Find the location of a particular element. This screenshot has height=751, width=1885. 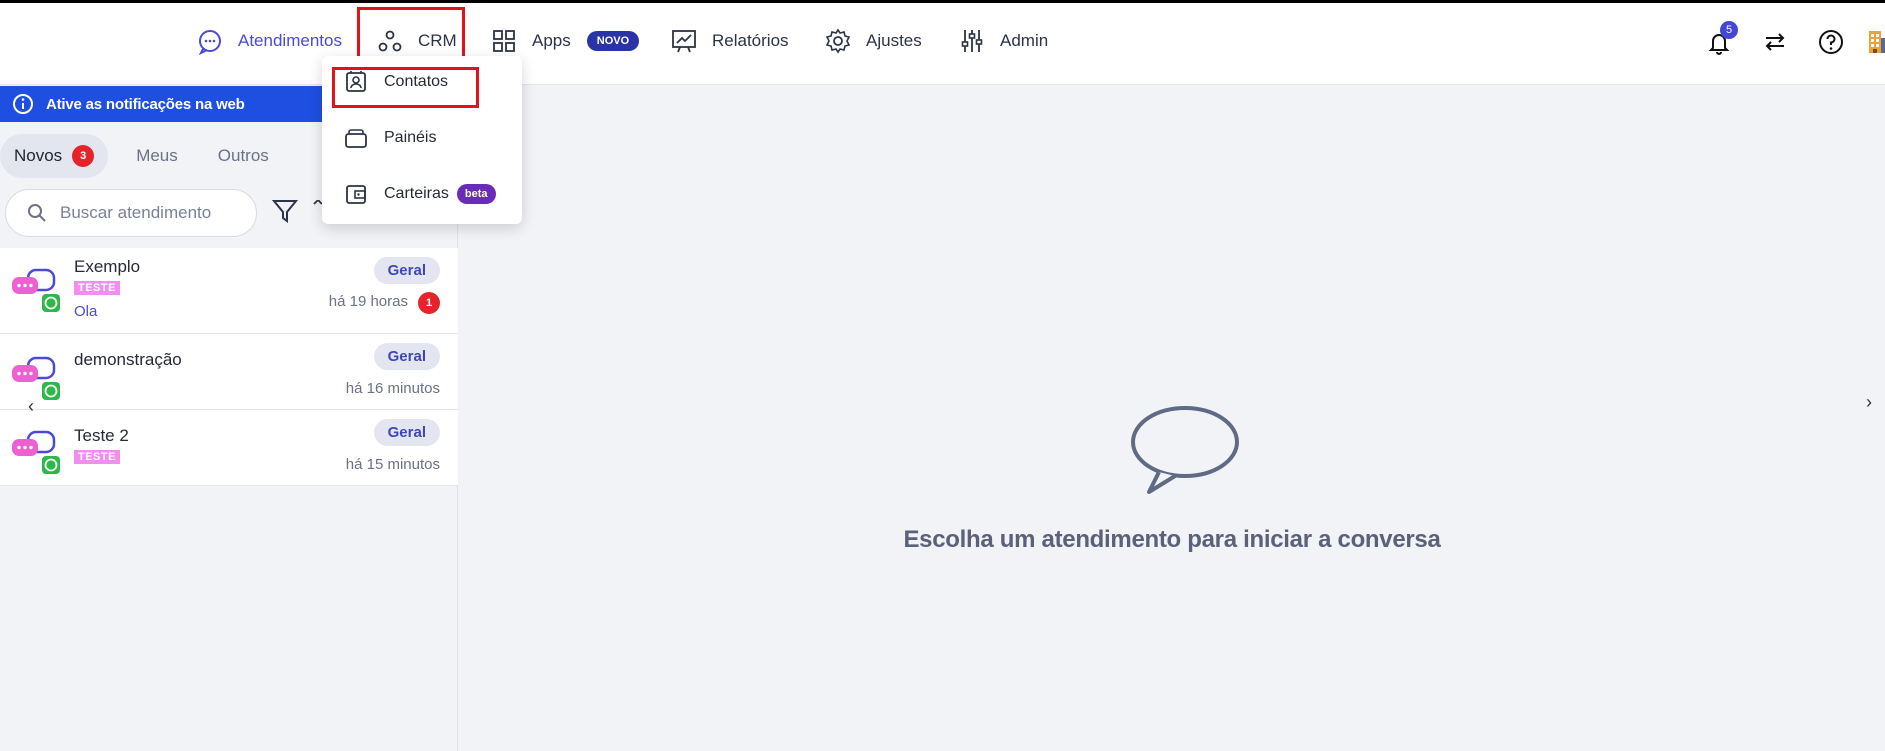

sliders-icon is located at coordinates (972, 41).